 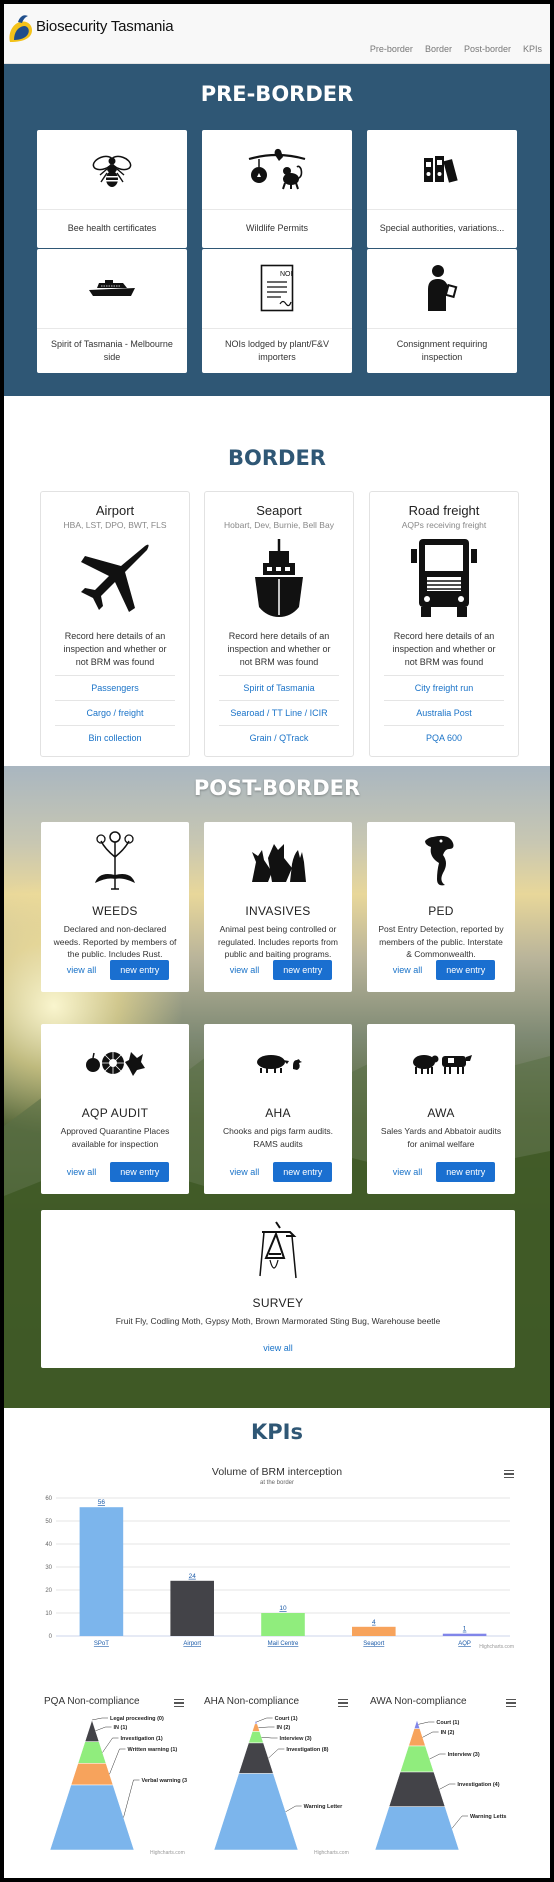 What do you see at coordinates (279, 578) in the screenshot?
I see `ship-icon` at bounding box center [279, 578].